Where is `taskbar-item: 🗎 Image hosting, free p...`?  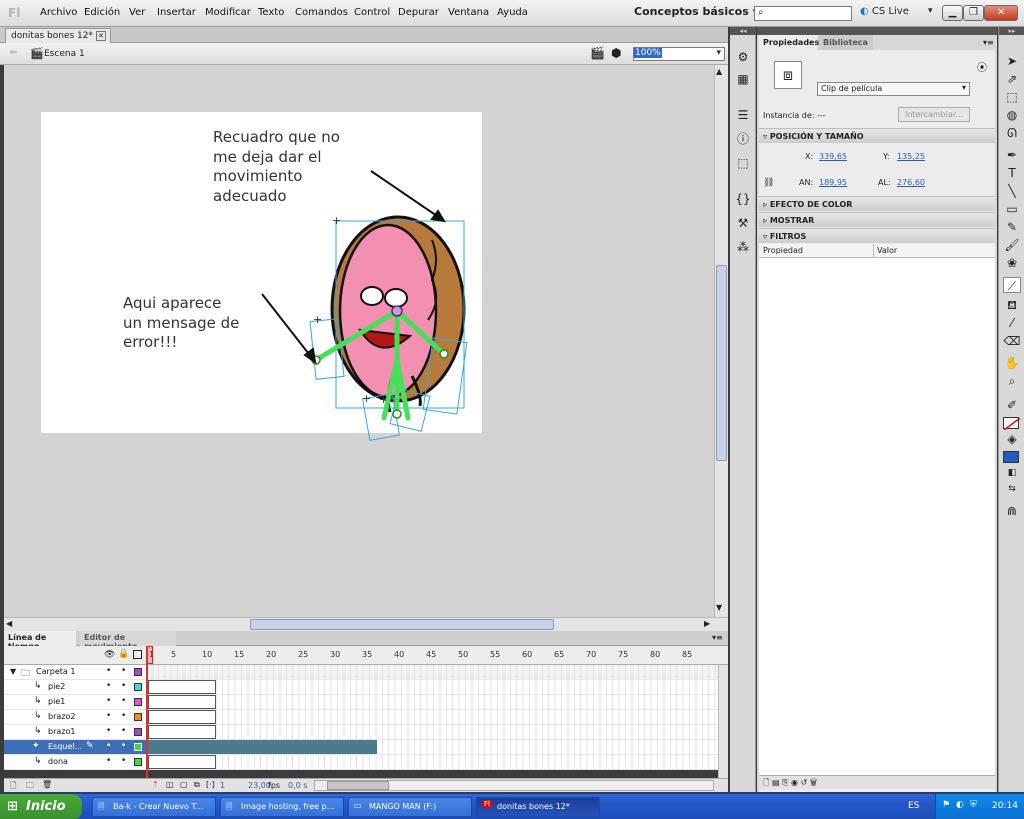
taskbar-item: 🗎 Image hosting, free p... is located at coordinates (282, 807).